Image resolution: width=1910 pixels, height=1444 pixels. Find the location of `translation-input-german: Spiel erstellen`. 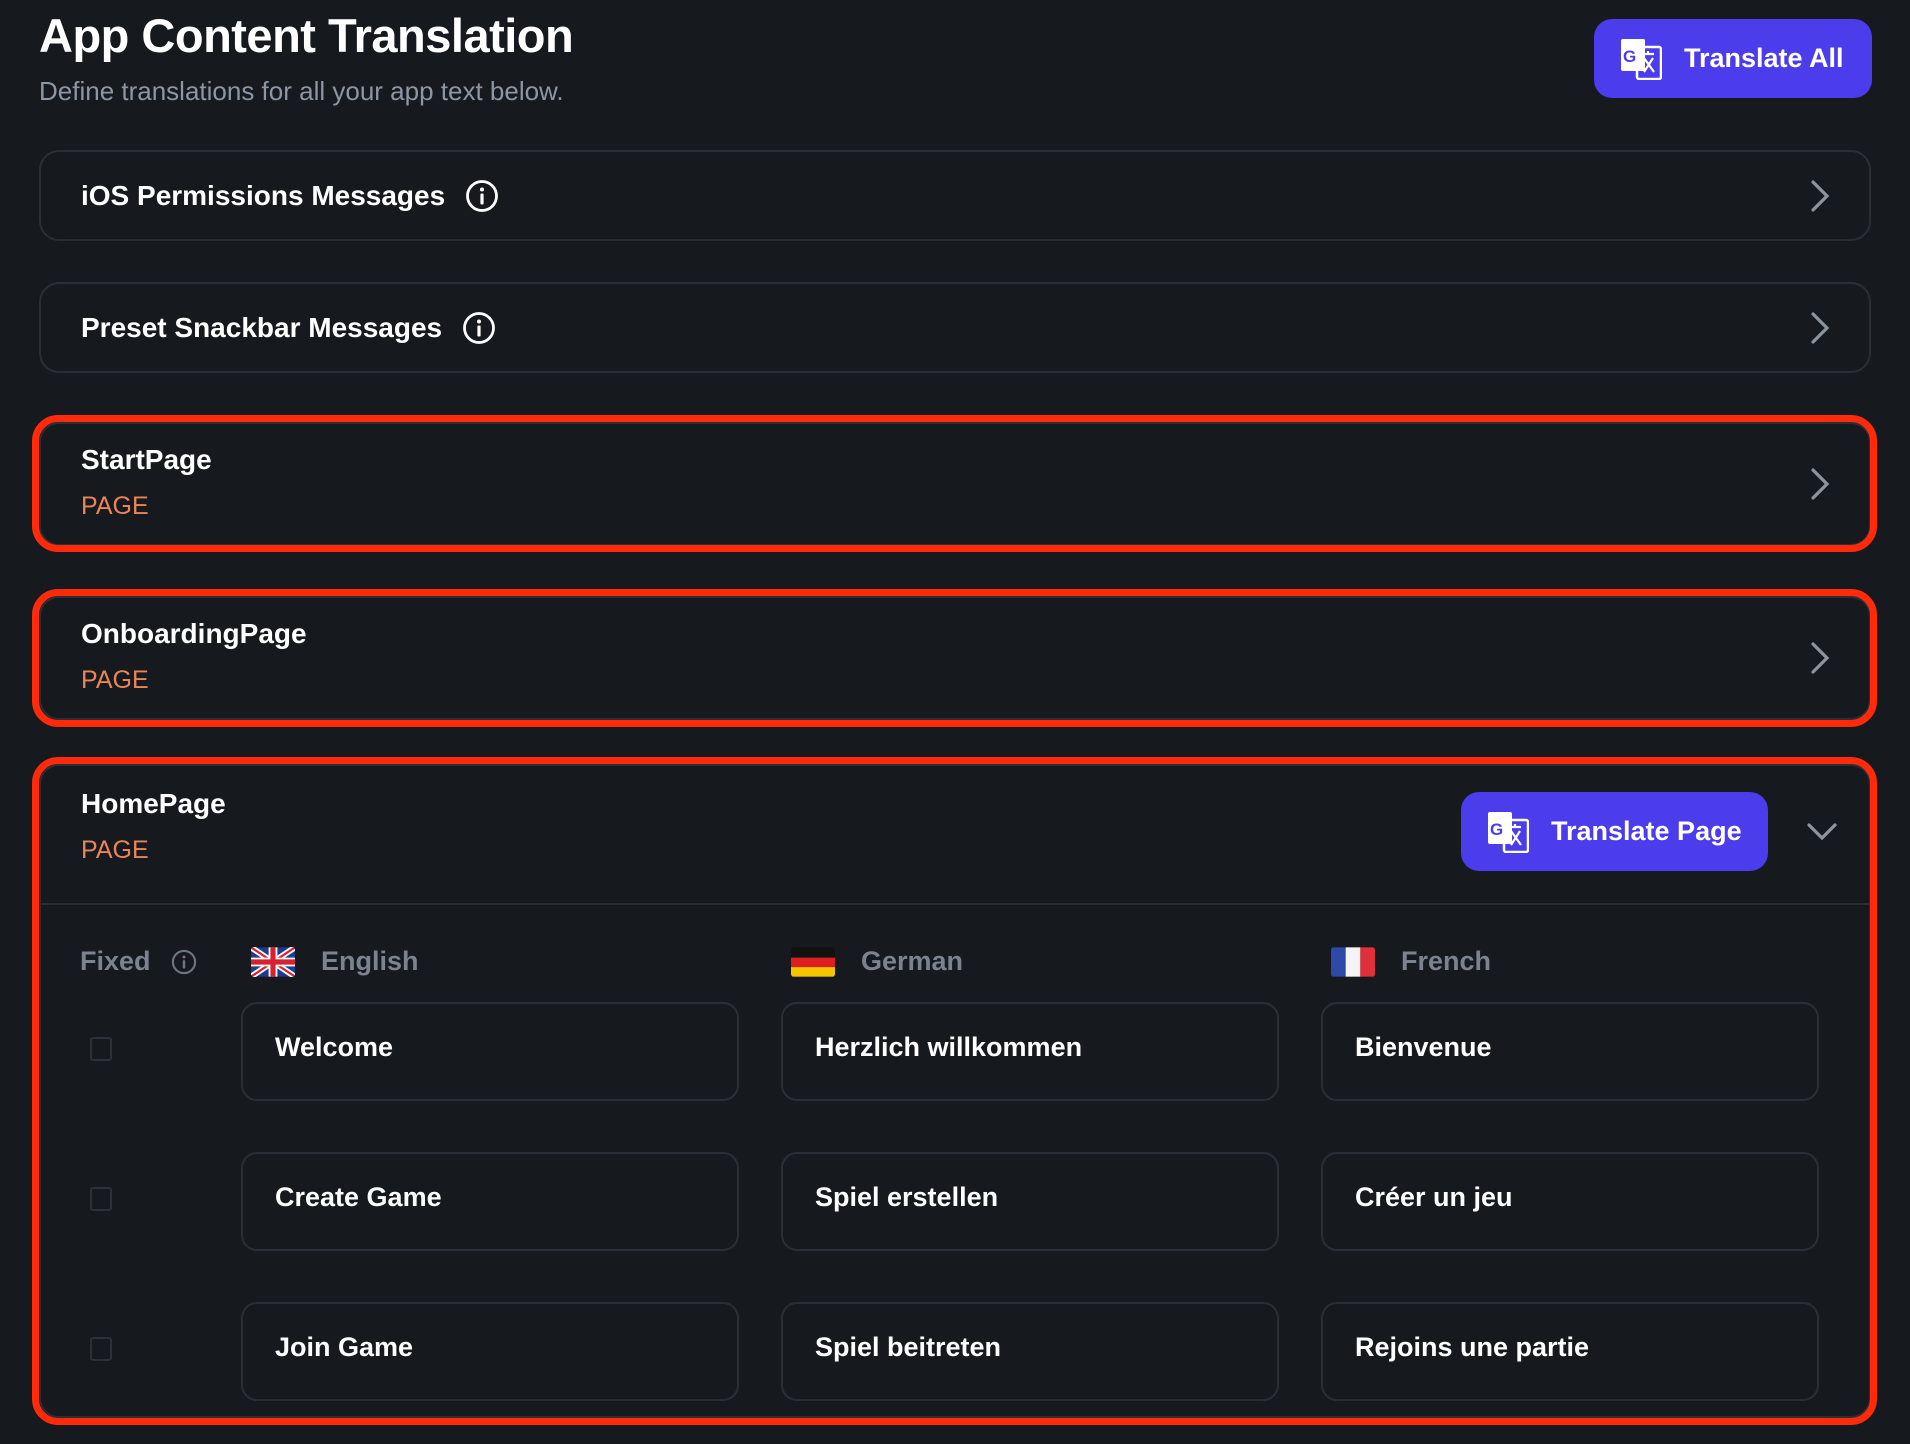

translation-input-german: Spiel erstellen is located at coordinates (1030, 1201).